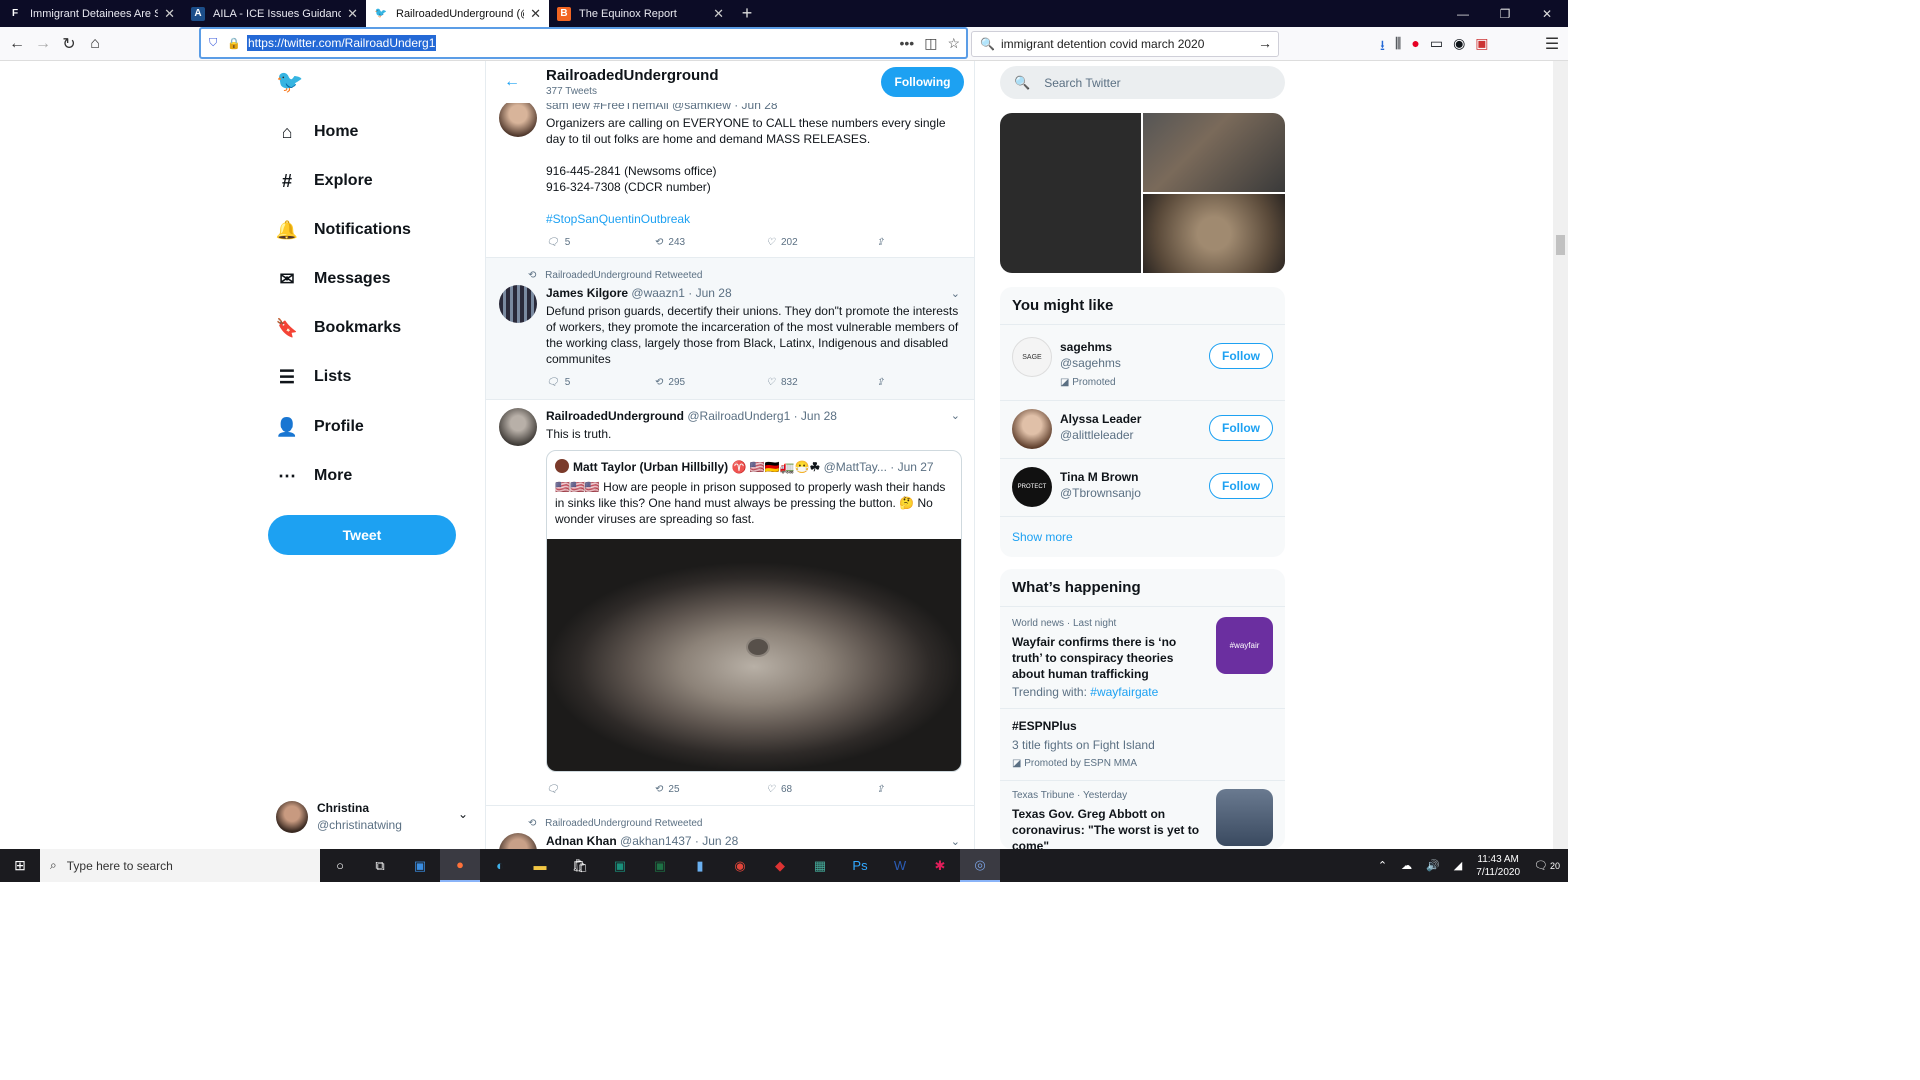 The image size is (1920, 1080). Describe the element at coordinates (820, 865) in the screenshot. I see `app-icon: ▦` at that location.